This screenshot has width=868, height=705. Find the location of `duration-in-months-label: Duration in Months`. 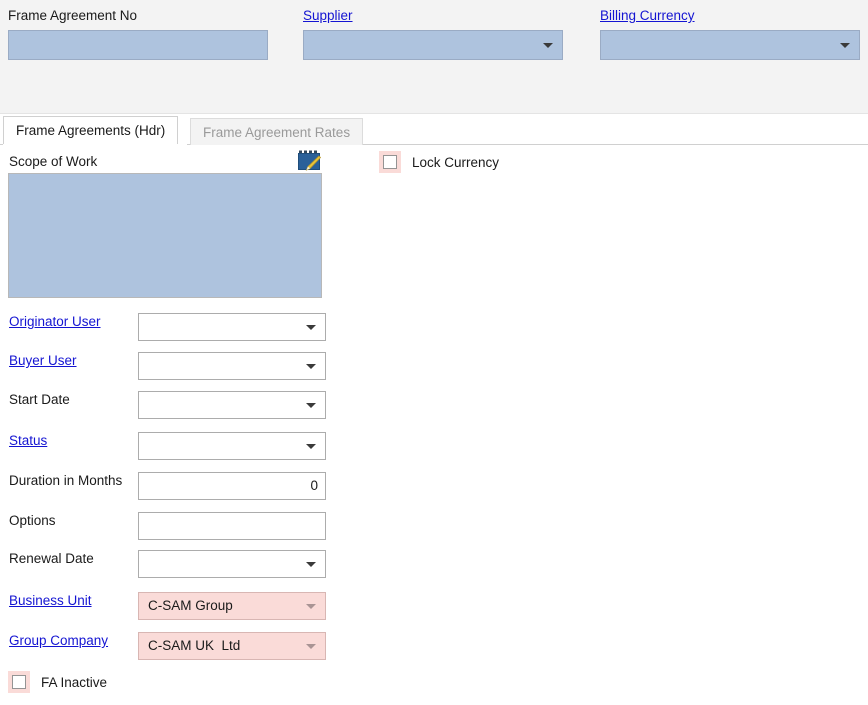

duration-in-months-label: Duration in Months is located at coordinates (66, 480).